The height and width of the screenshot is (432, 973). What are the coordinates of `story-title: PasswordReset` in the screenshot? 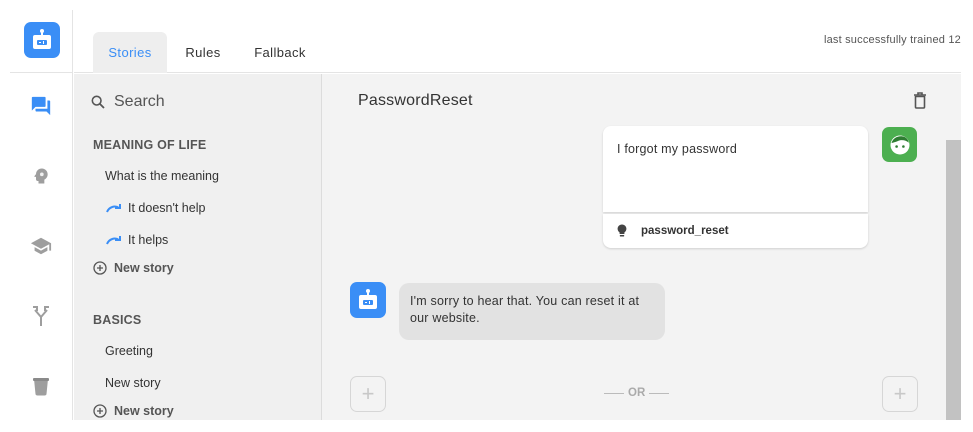 It's located at (415, 100).